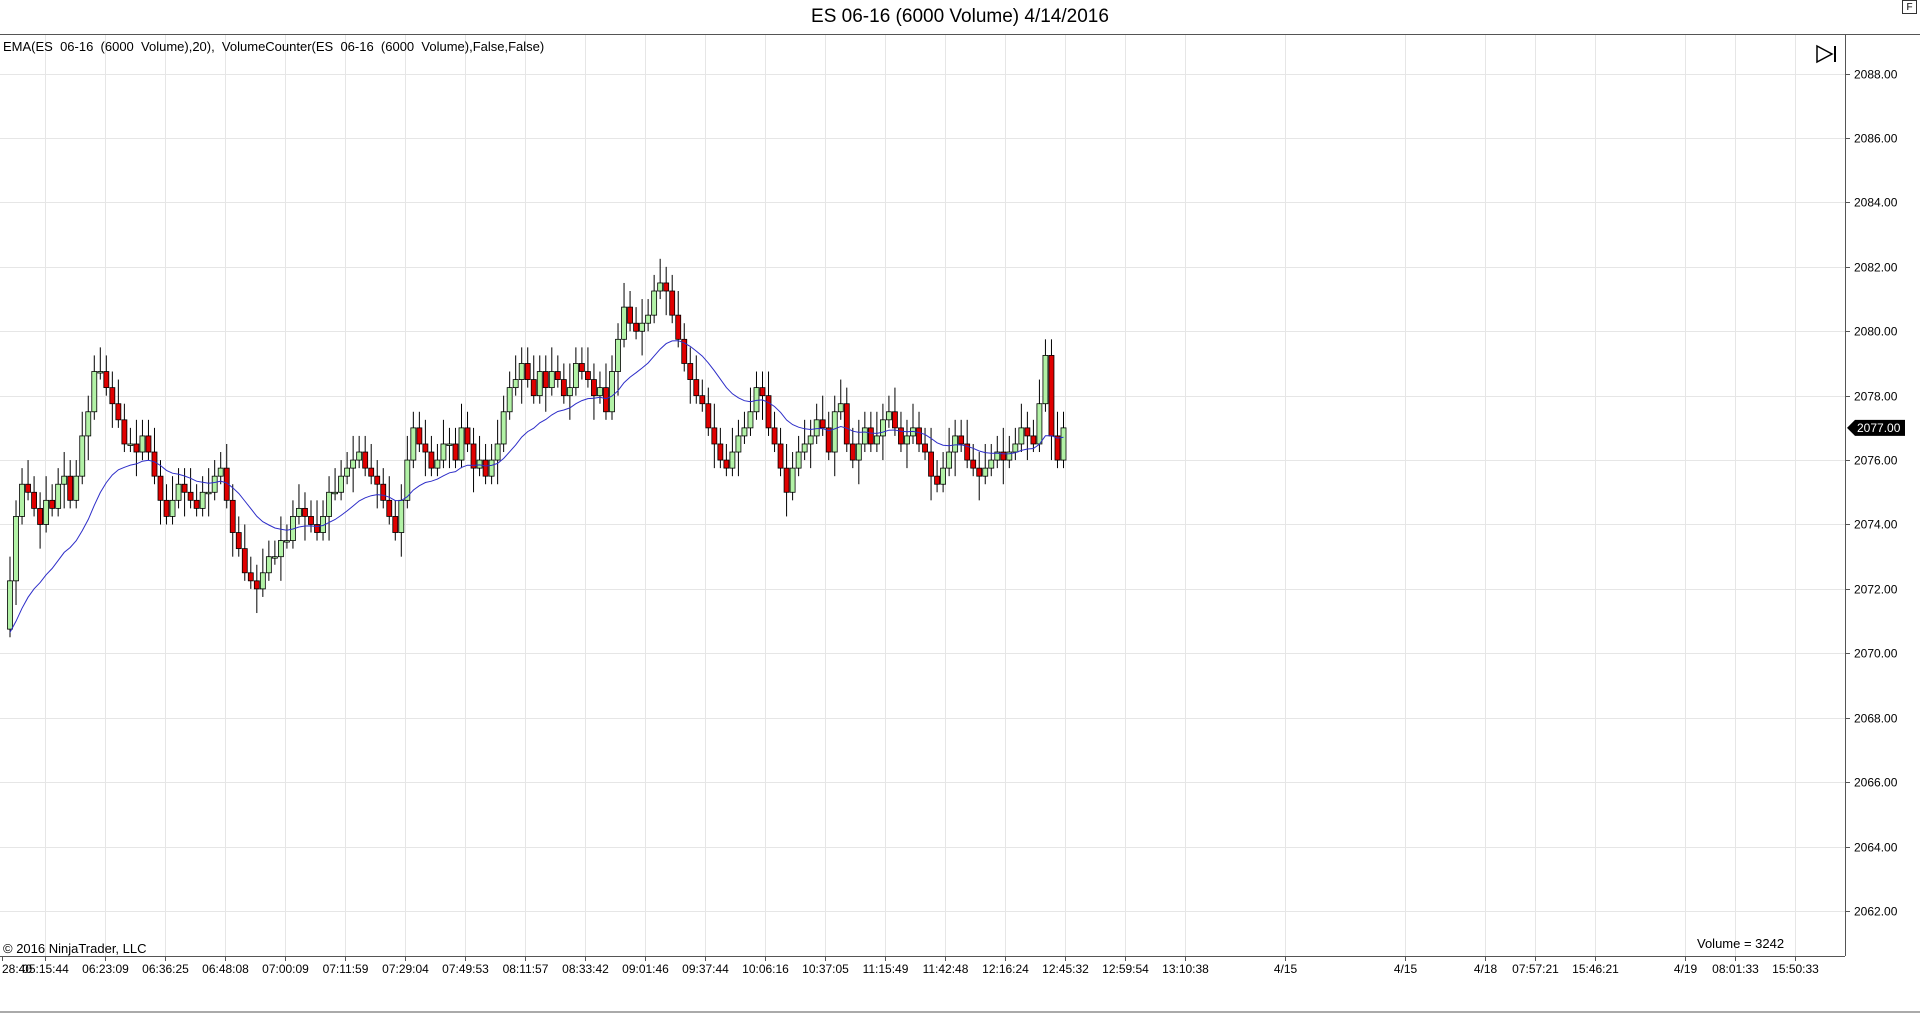 This screenshot has width=1920, height=1013. I want to click on x-tick-label: 12:45:32, so click(1065, 969).